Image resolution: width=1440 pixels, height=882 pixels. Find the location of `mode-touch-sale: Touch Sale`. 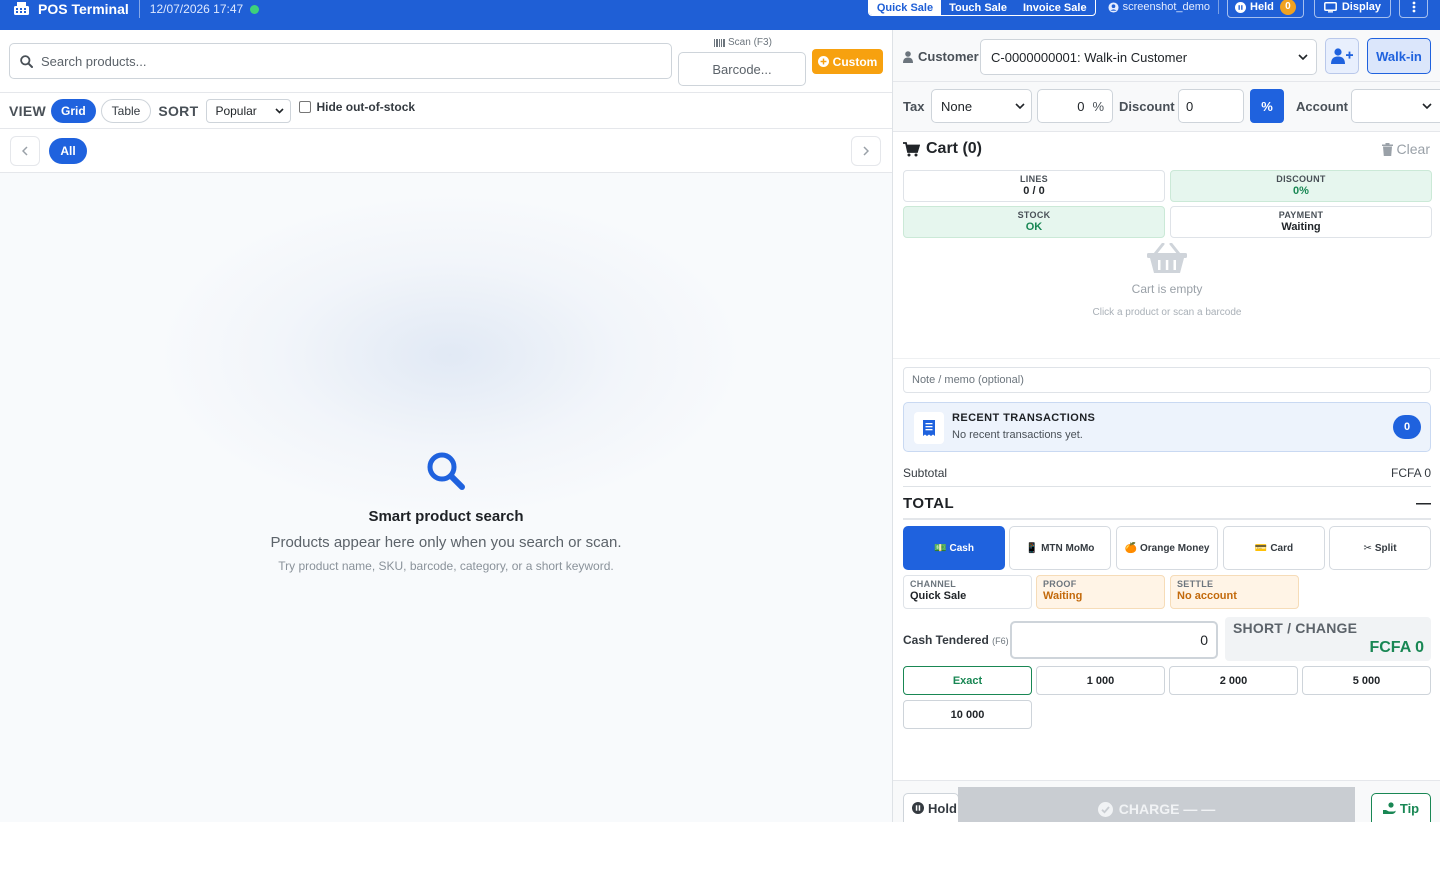

mode-touch-sale: Touch Sale is located at coordinates (978, 7).